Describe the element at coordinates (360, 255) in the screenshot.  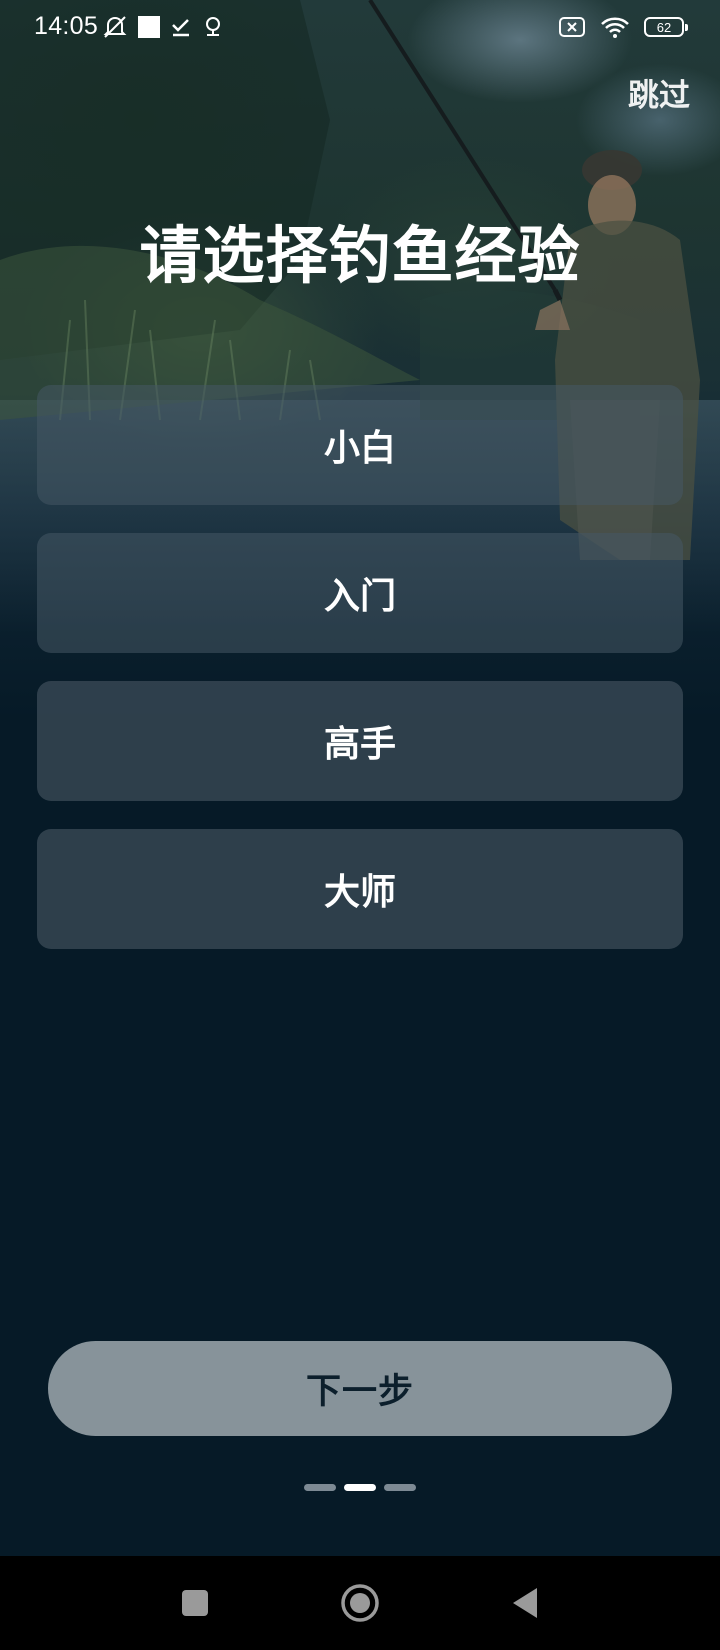
I see `page-title: 请选择钓鱼经验` at that location.